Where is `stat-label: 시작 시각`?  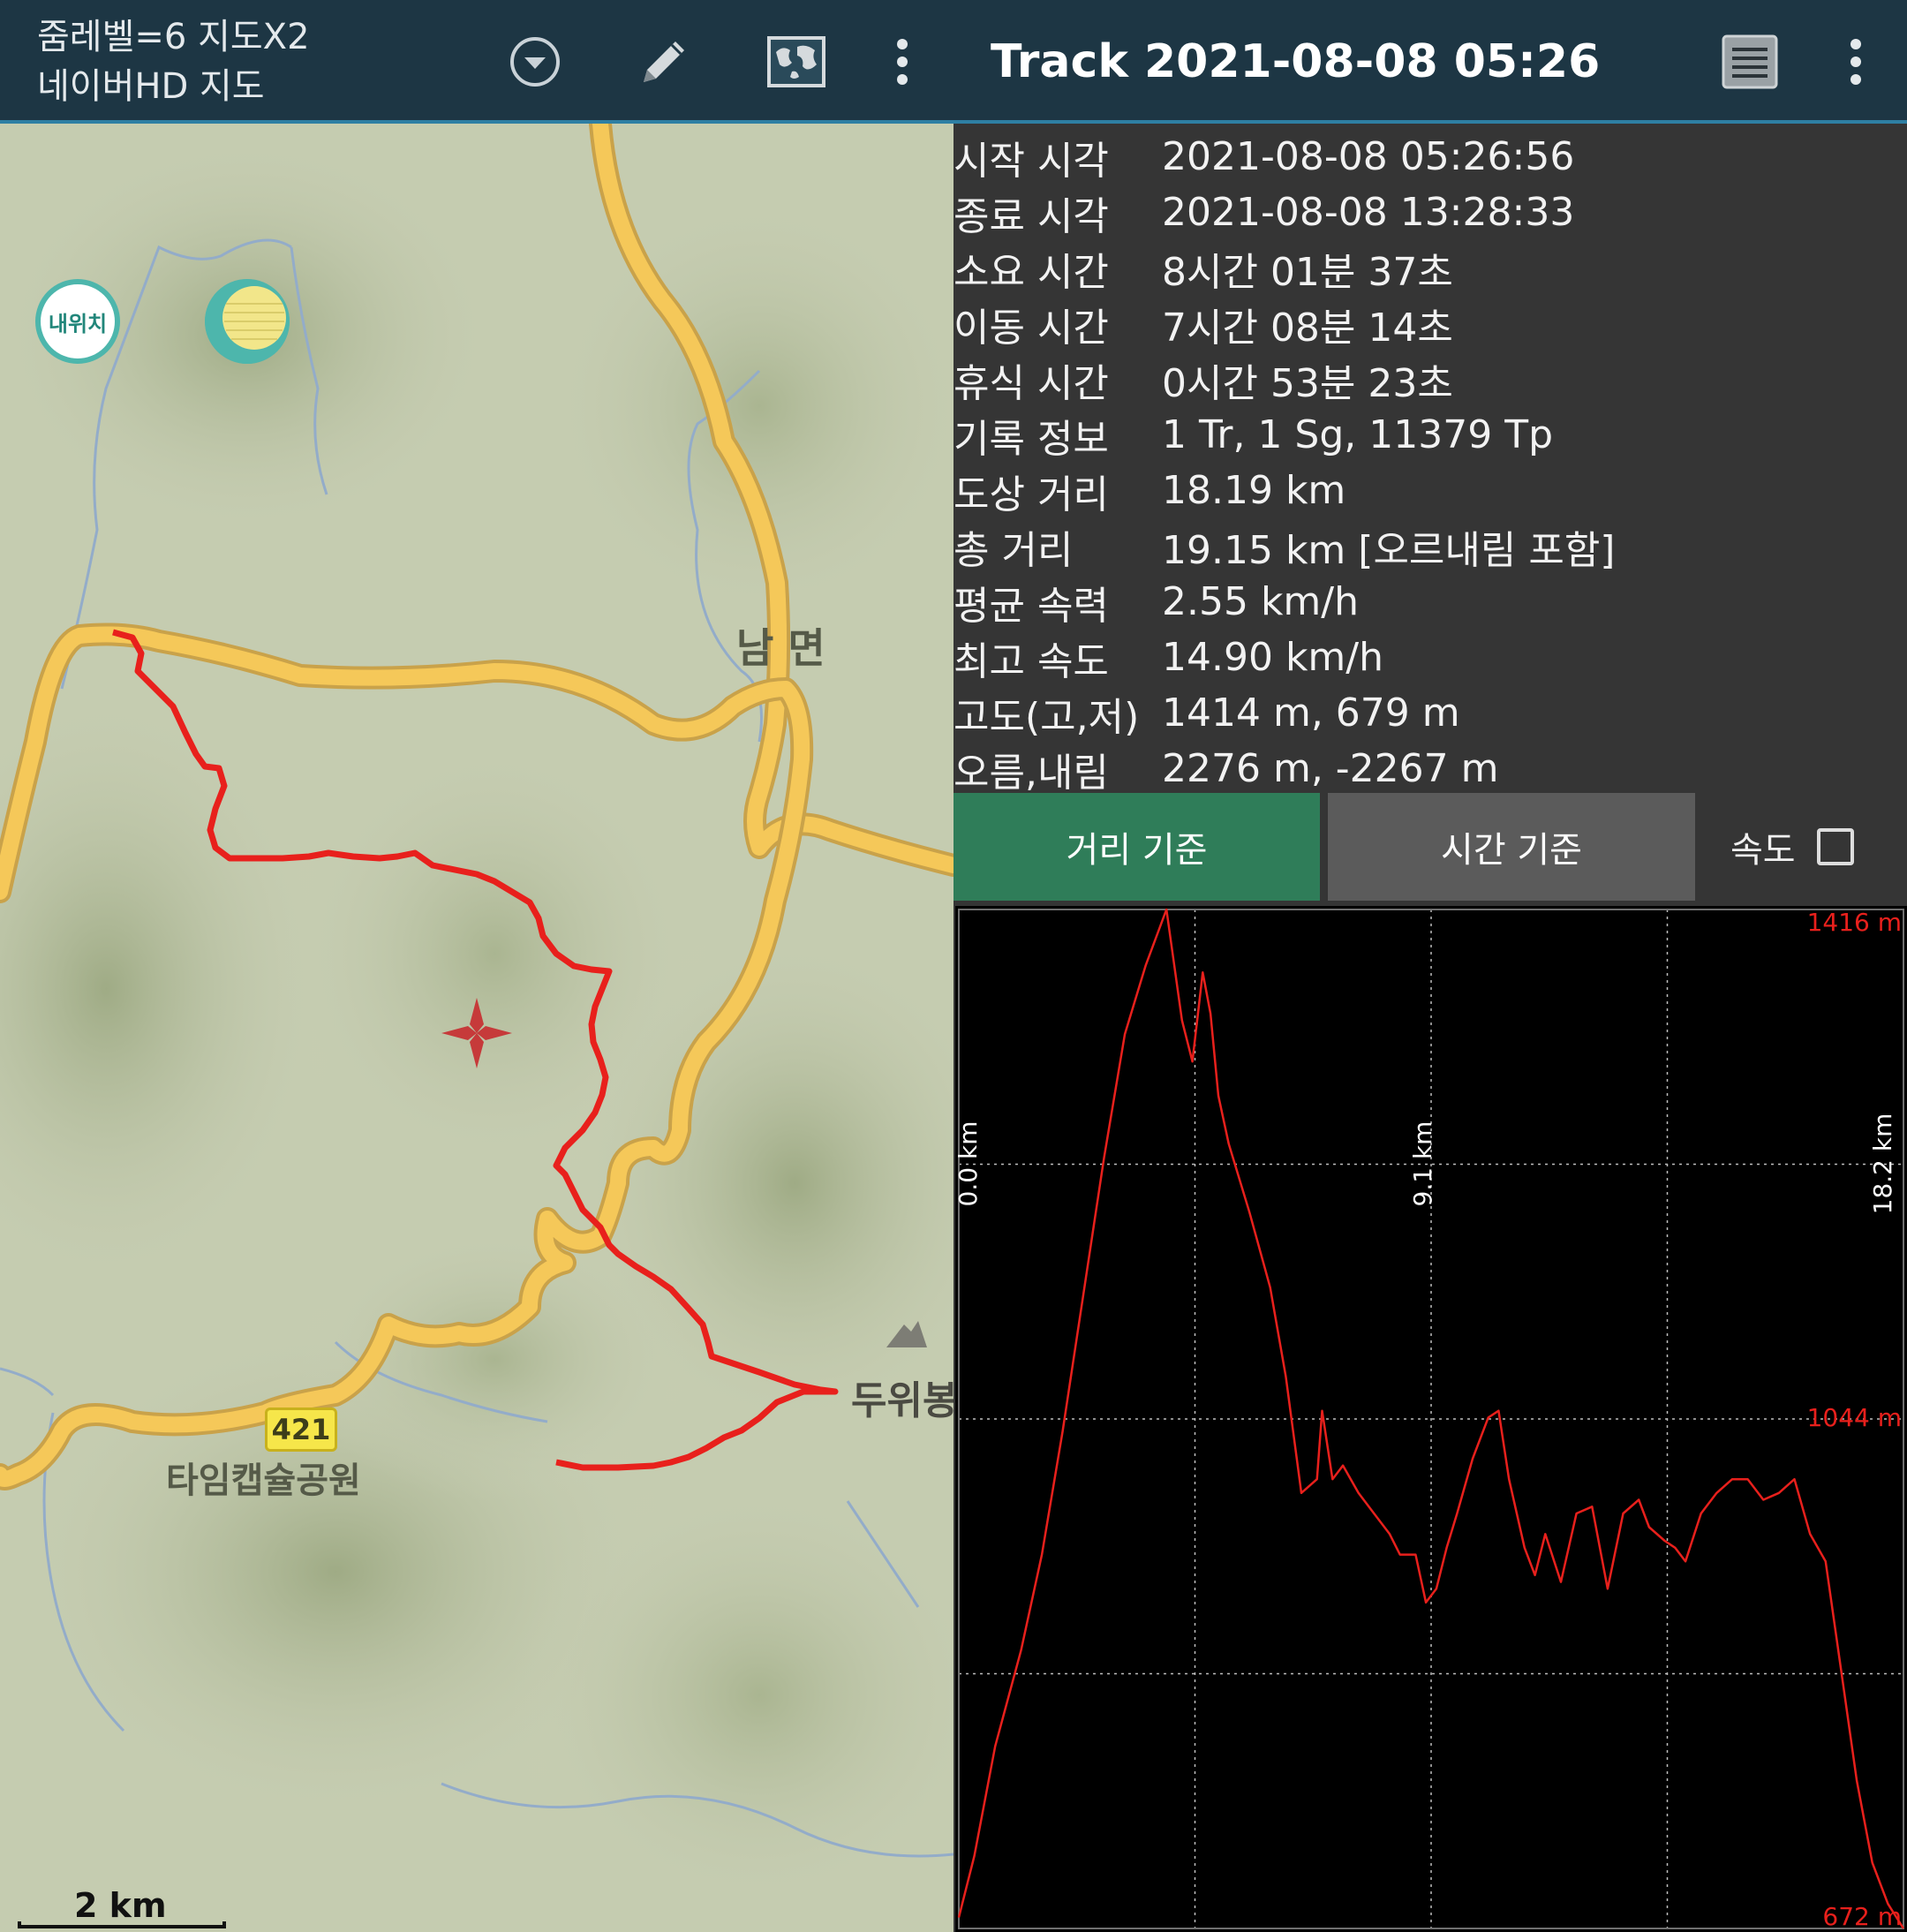 stat-label: 시작 시각 is located at coordinates (1031, 161).